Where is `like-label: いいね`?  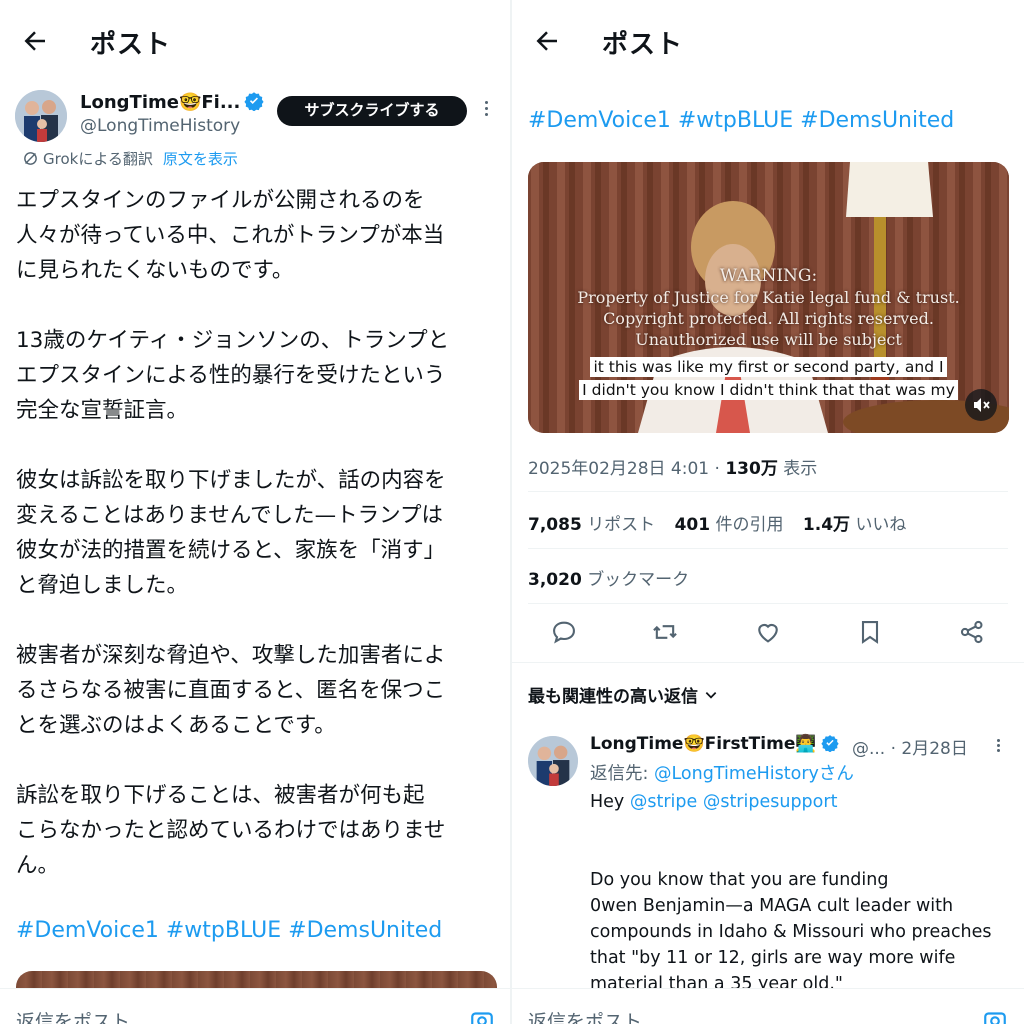 like-label: いいね is located at coordinates (881, 525).